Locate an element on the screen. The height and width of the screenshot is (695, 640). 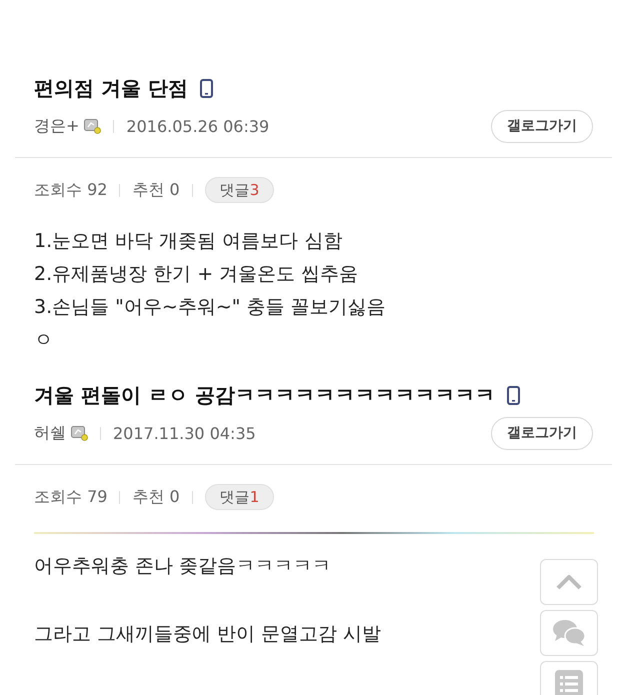
post-date: 2017.11.30 04:35 is located at coordinates (184, 433).